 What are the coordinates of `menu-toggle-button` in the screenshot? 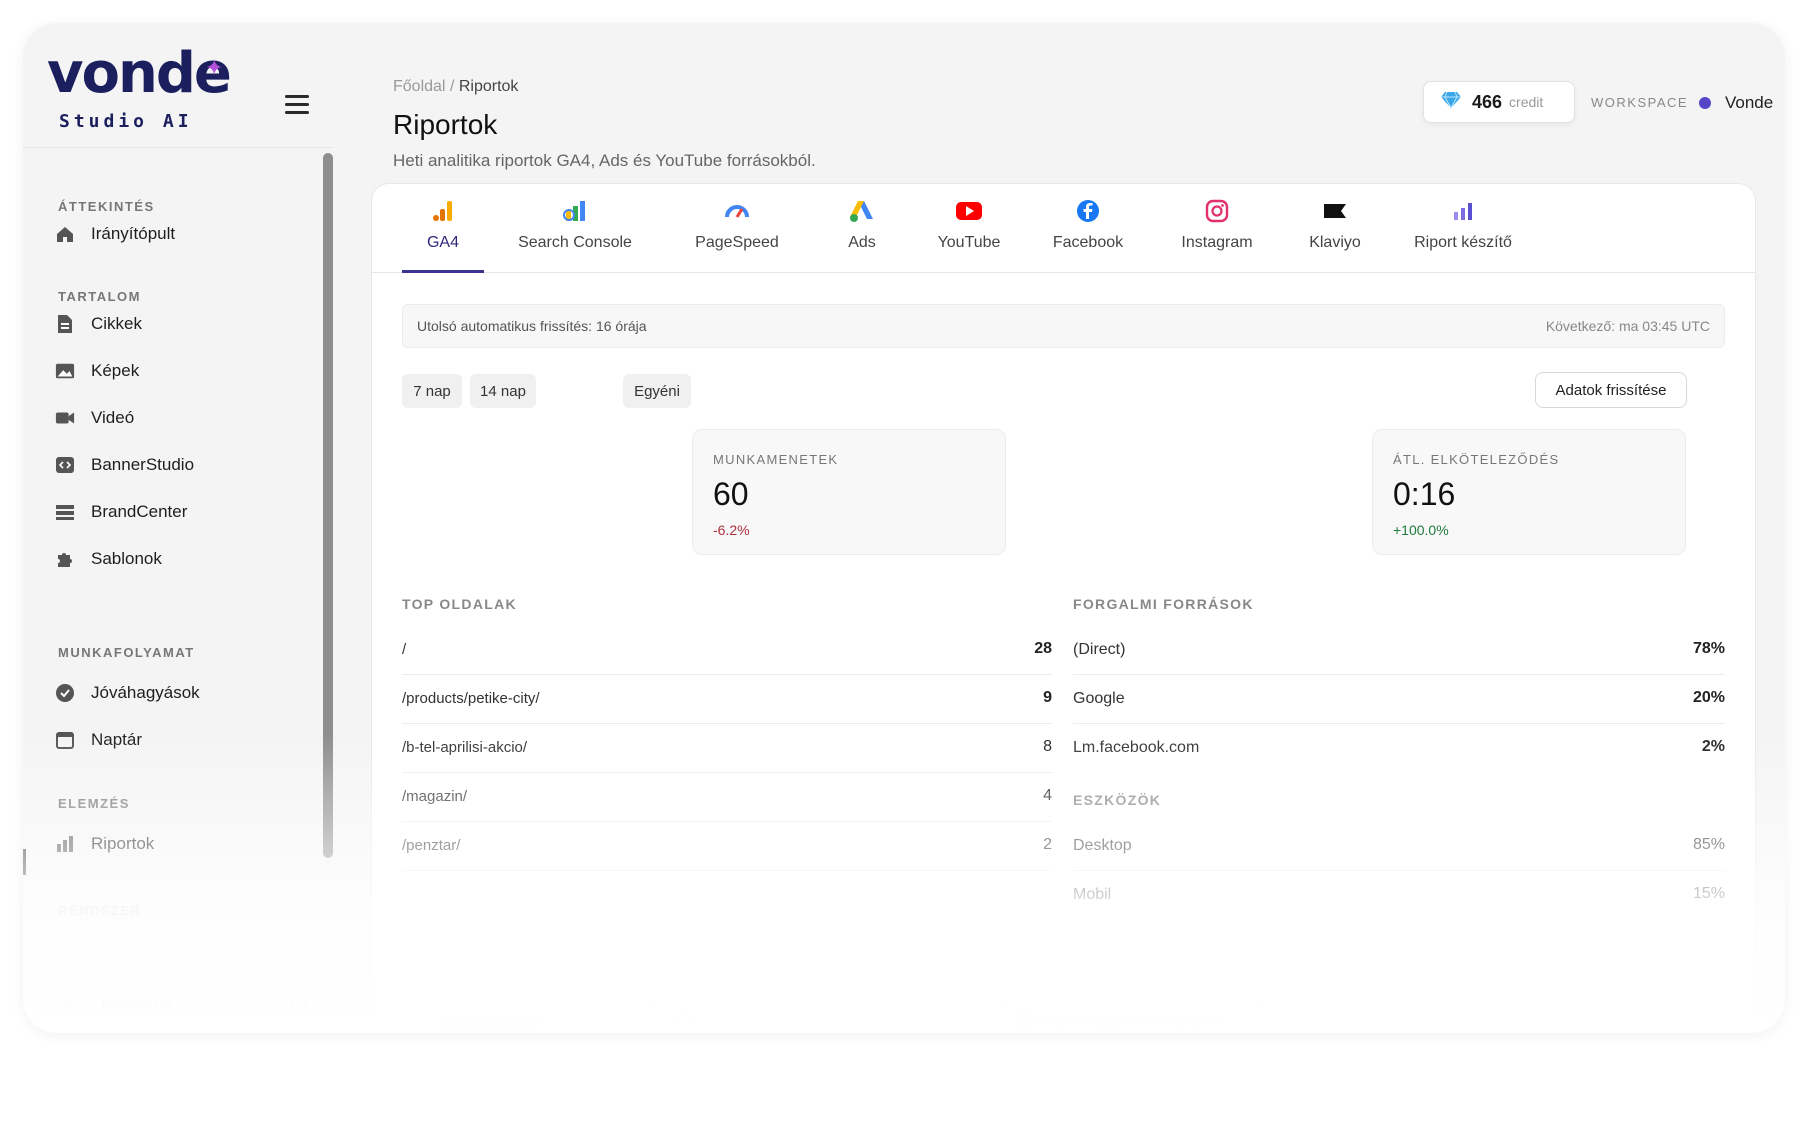 It's located at (297, 105).